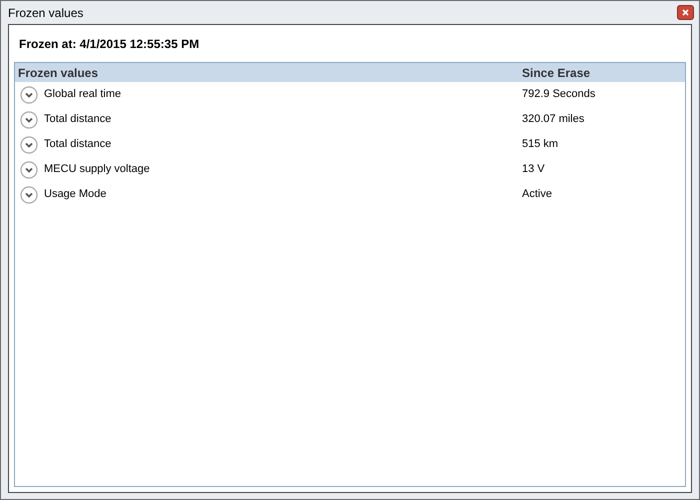 The height and width of the screenshot is (500, 700). I want to click on window-title: Frozen values, so click(46, 13).